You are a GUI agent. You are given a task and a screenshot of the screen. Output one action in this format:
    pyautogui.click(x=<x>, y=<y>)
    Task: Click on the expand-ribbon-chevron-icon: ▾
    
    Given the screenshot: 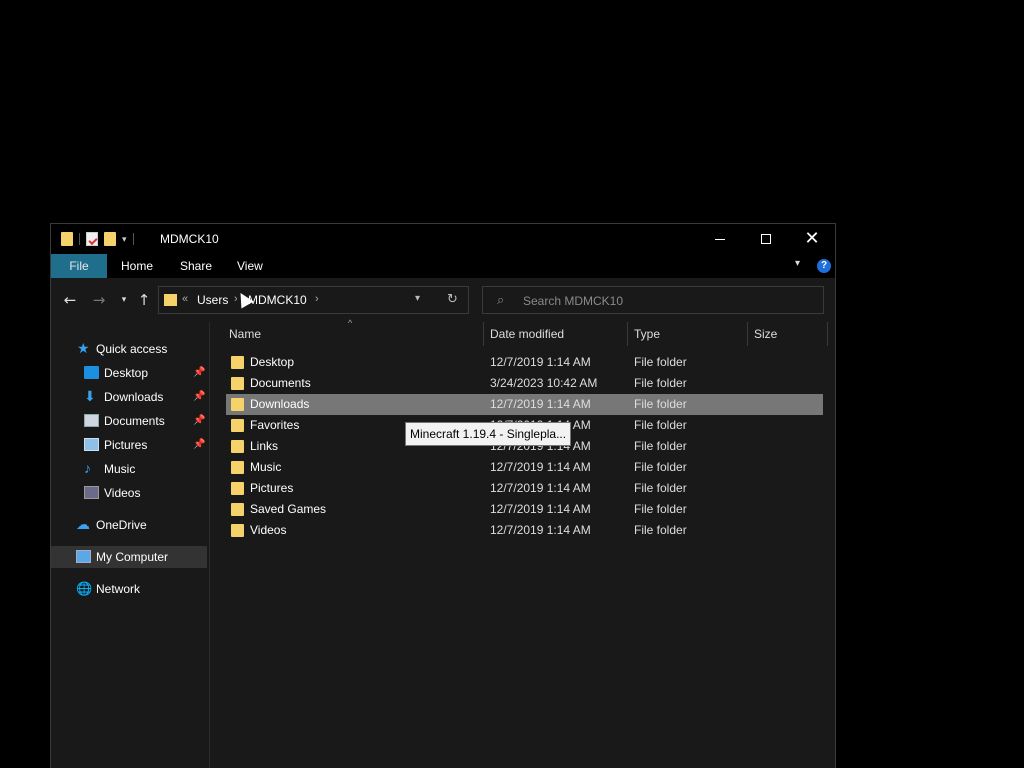 What is the action you would take?
    pyautogui.click(x=797, y=263)
    